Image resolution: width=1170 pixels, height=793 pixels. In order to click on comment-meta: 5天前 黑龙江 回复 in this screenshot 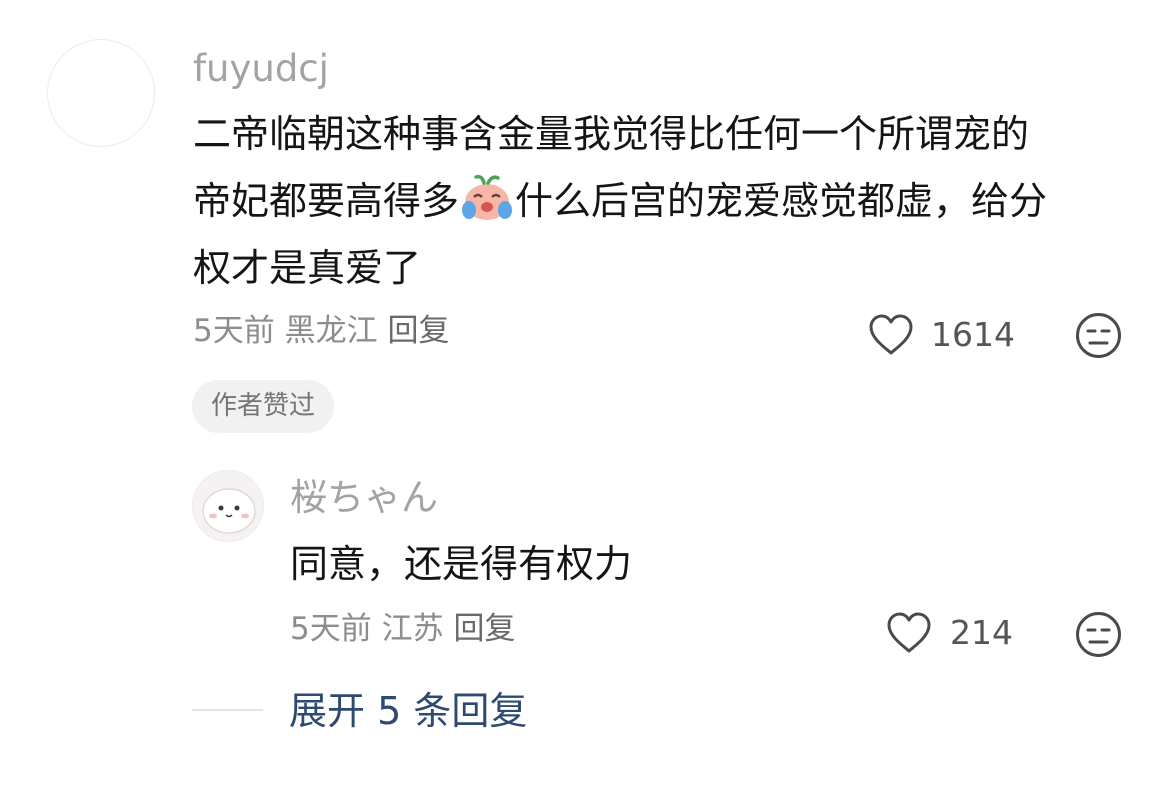, I will do `click(321, 331)`.